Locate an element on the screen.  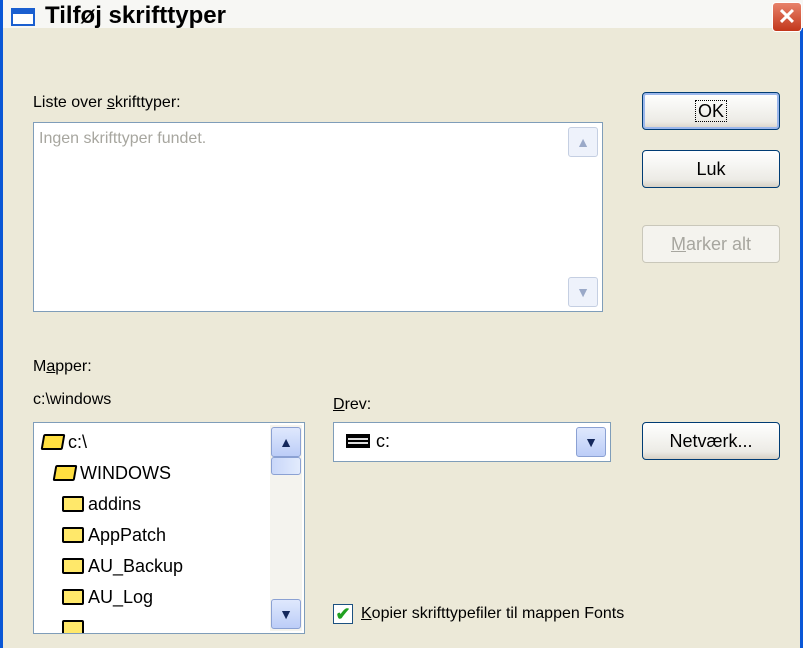
font-list-empty-text: Ingen skrifttyper fundet. is located at coordinates (123, 138).